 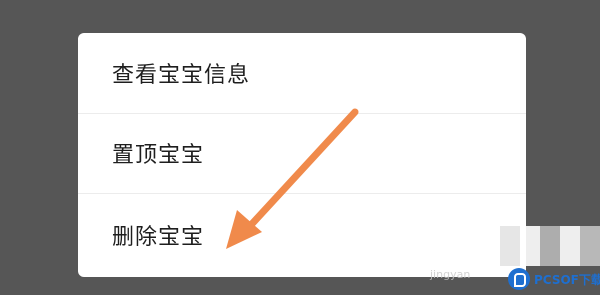 I want to click on brand-logo-icon, so click(x=519, y=279).